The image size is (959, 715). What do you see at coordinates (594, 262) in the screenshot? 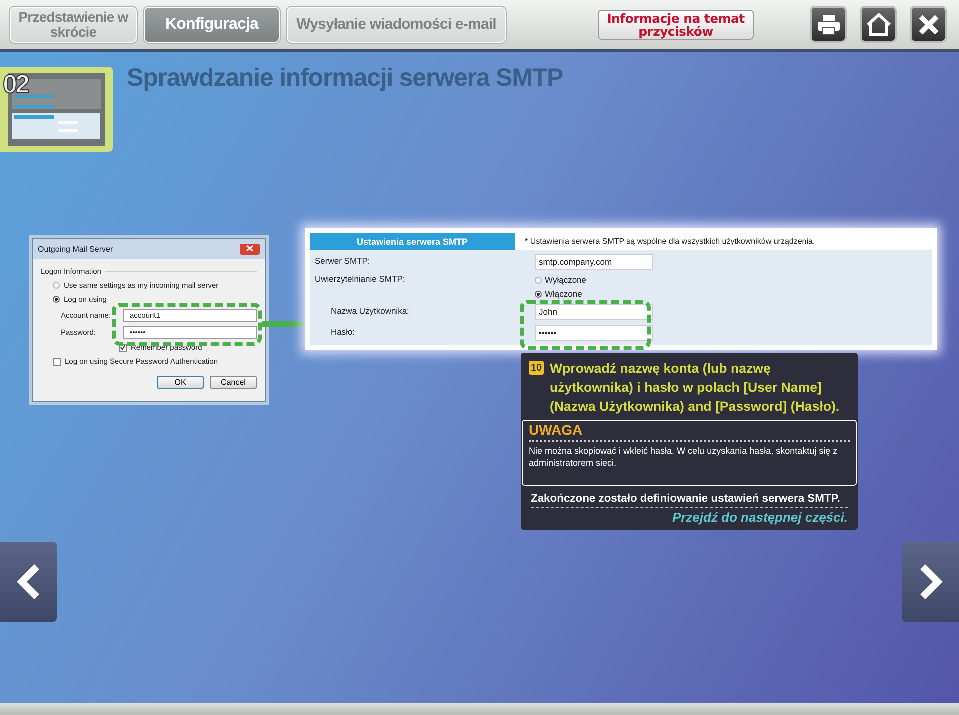
I see `input-field: smtp.company.com` at bounding box center [594, 262].